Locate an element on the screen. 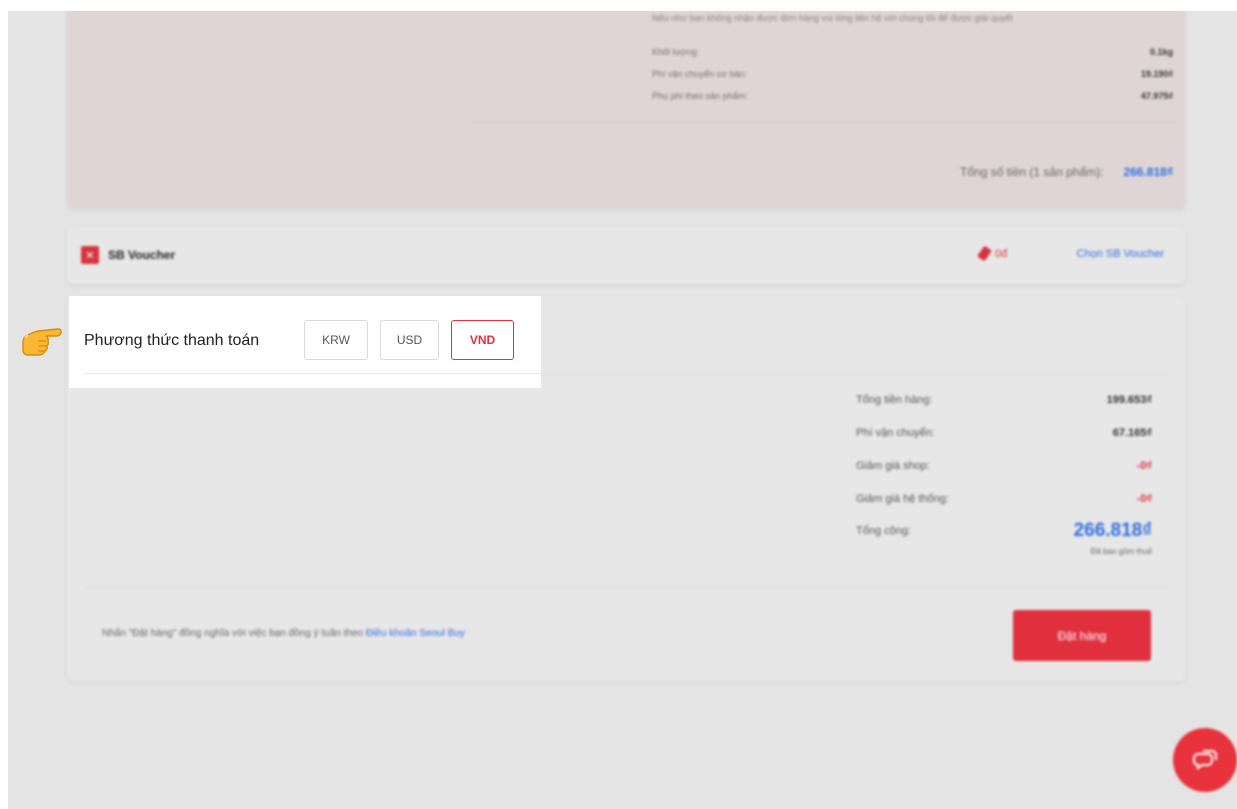 The height and width of the screenshot is (809, 1237). summary-label: Giảm giá hệ thống: is located at coordinates (902, 499).